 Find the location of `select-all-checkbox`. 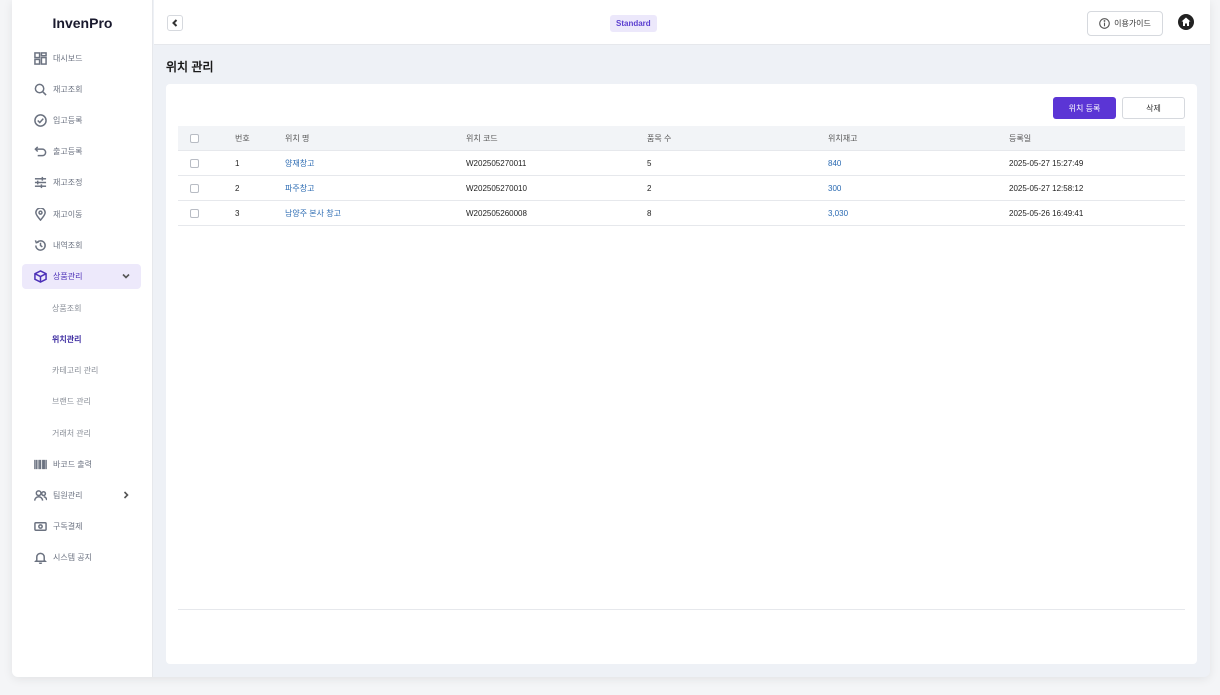

select-all-checkbox is located at coordinates (194, 138).